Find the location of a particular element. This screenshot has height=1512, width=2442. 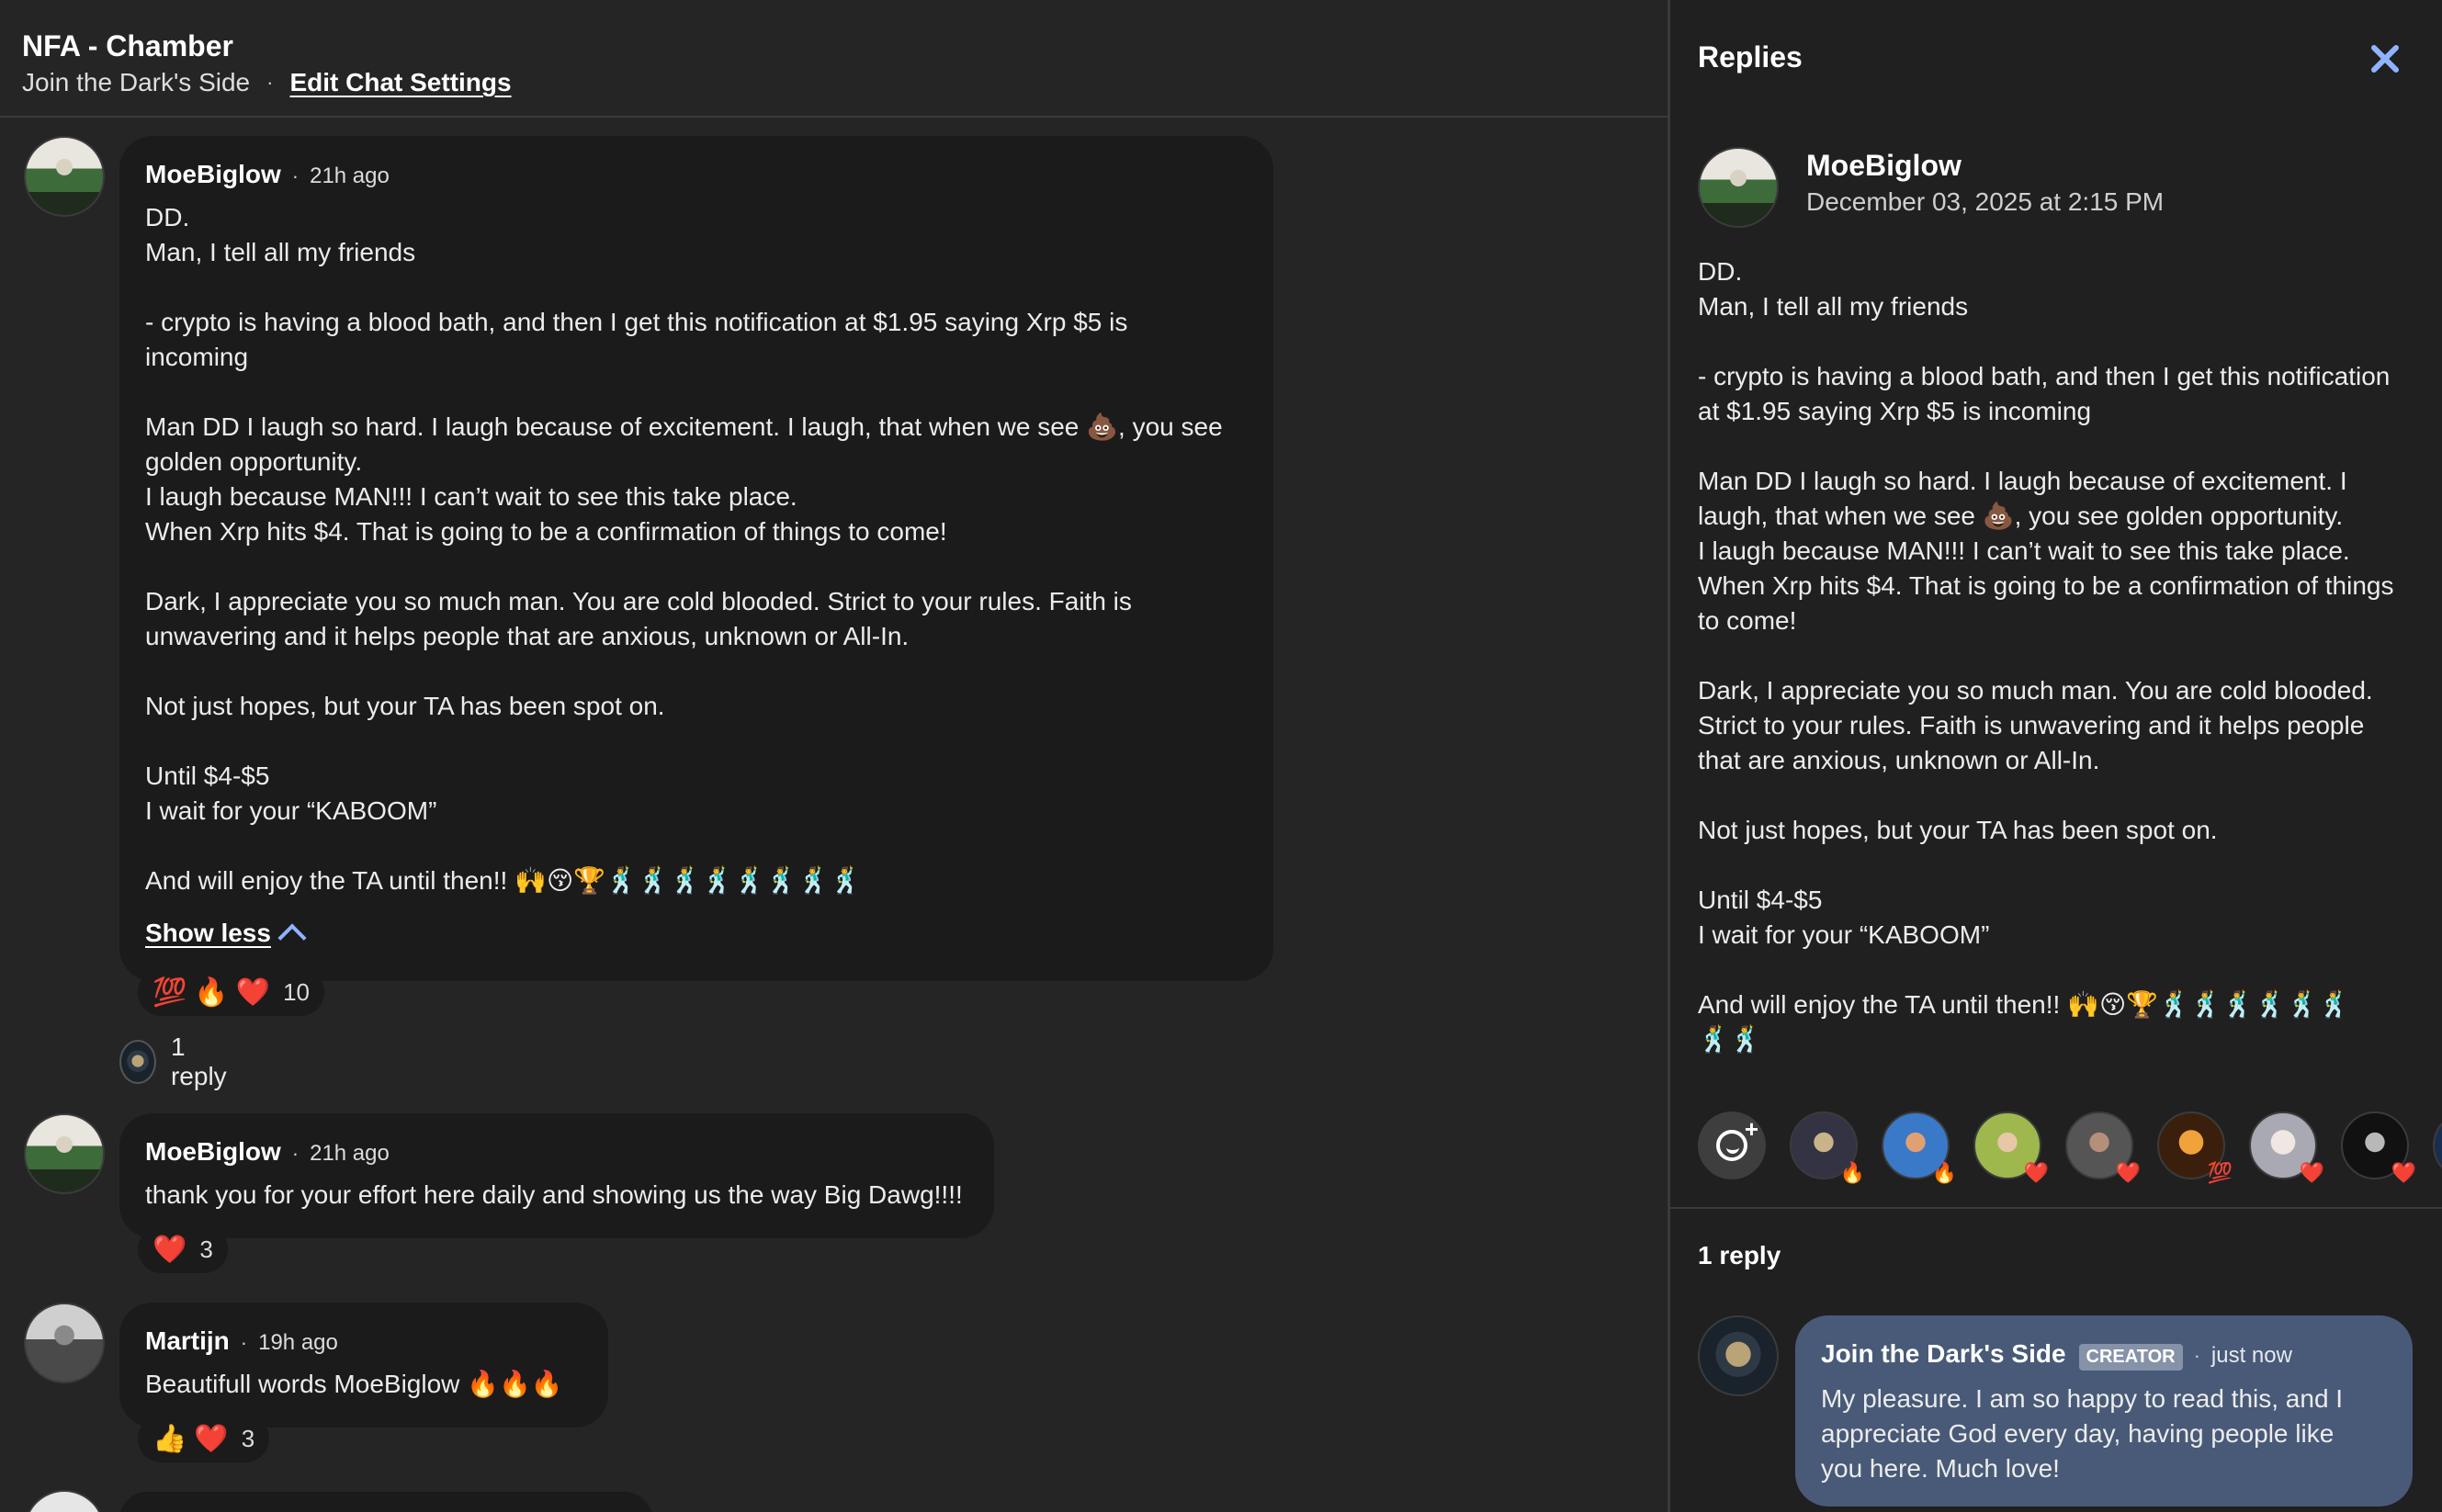

add-reaction-button is located at coordinates (1732, 1145).